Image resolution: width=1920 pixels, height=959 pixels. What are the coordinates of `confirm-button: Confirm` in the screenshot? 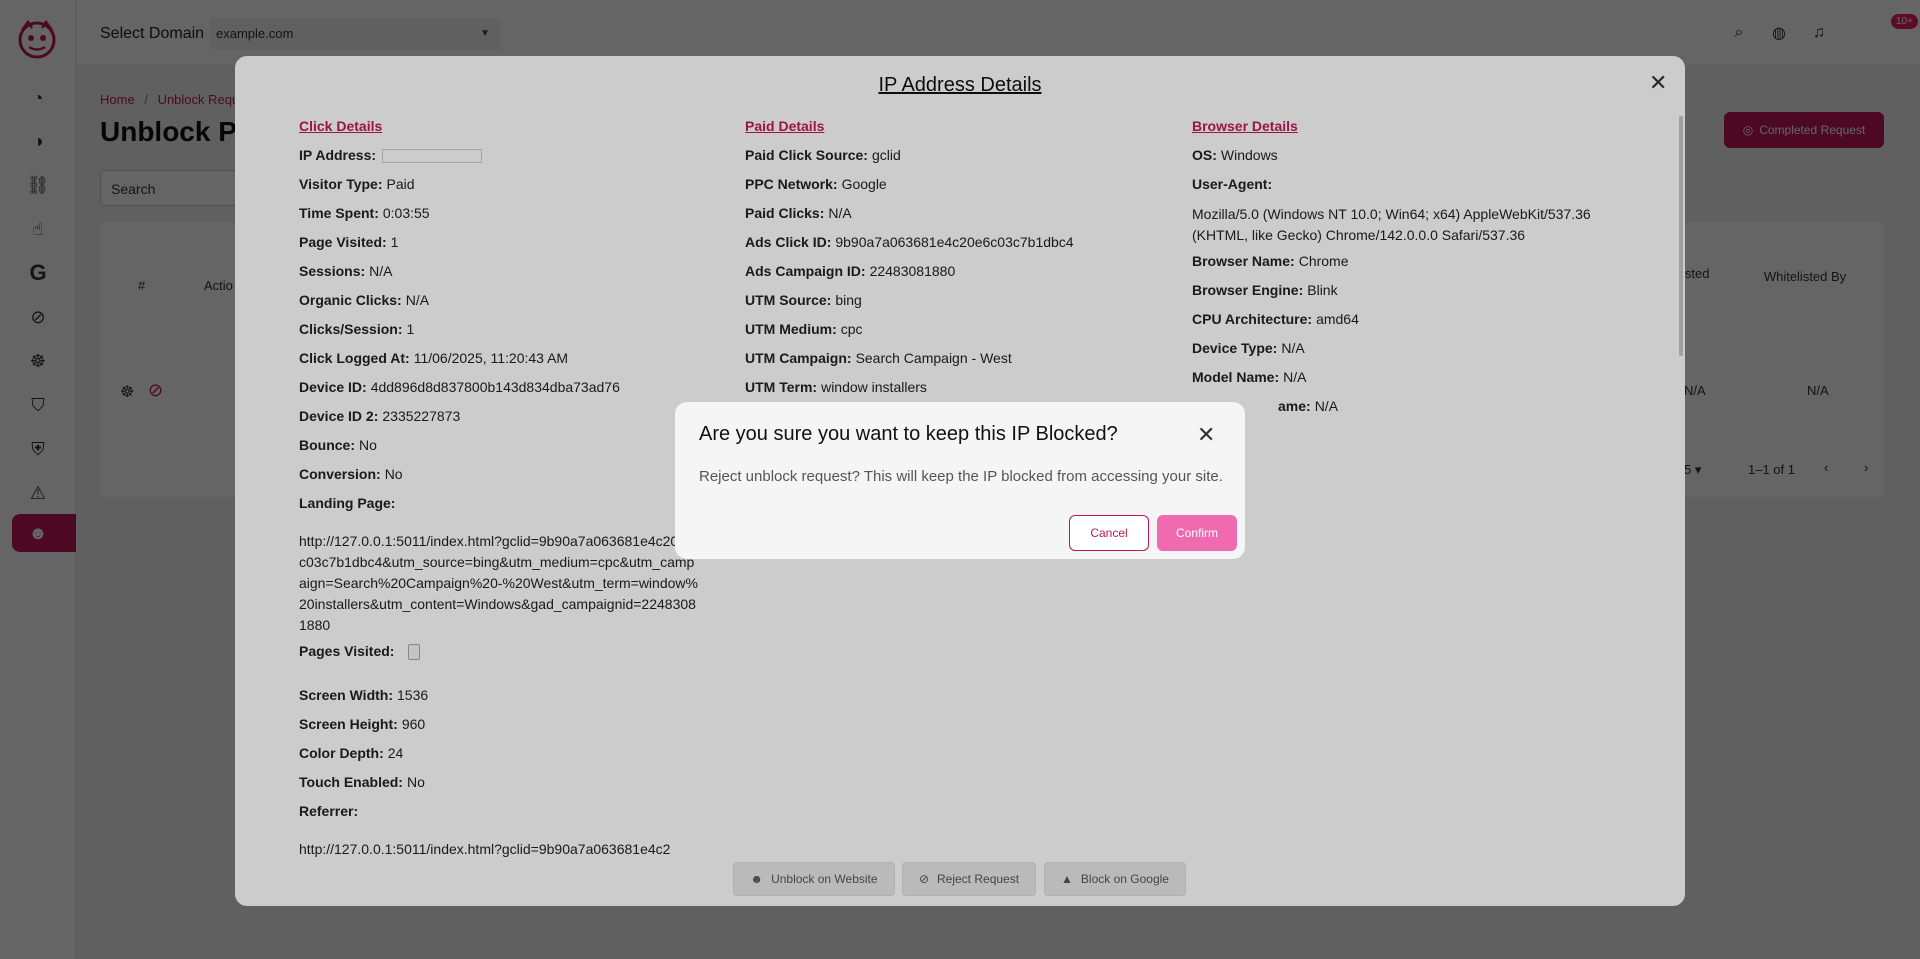 It's located at (1197, 533).